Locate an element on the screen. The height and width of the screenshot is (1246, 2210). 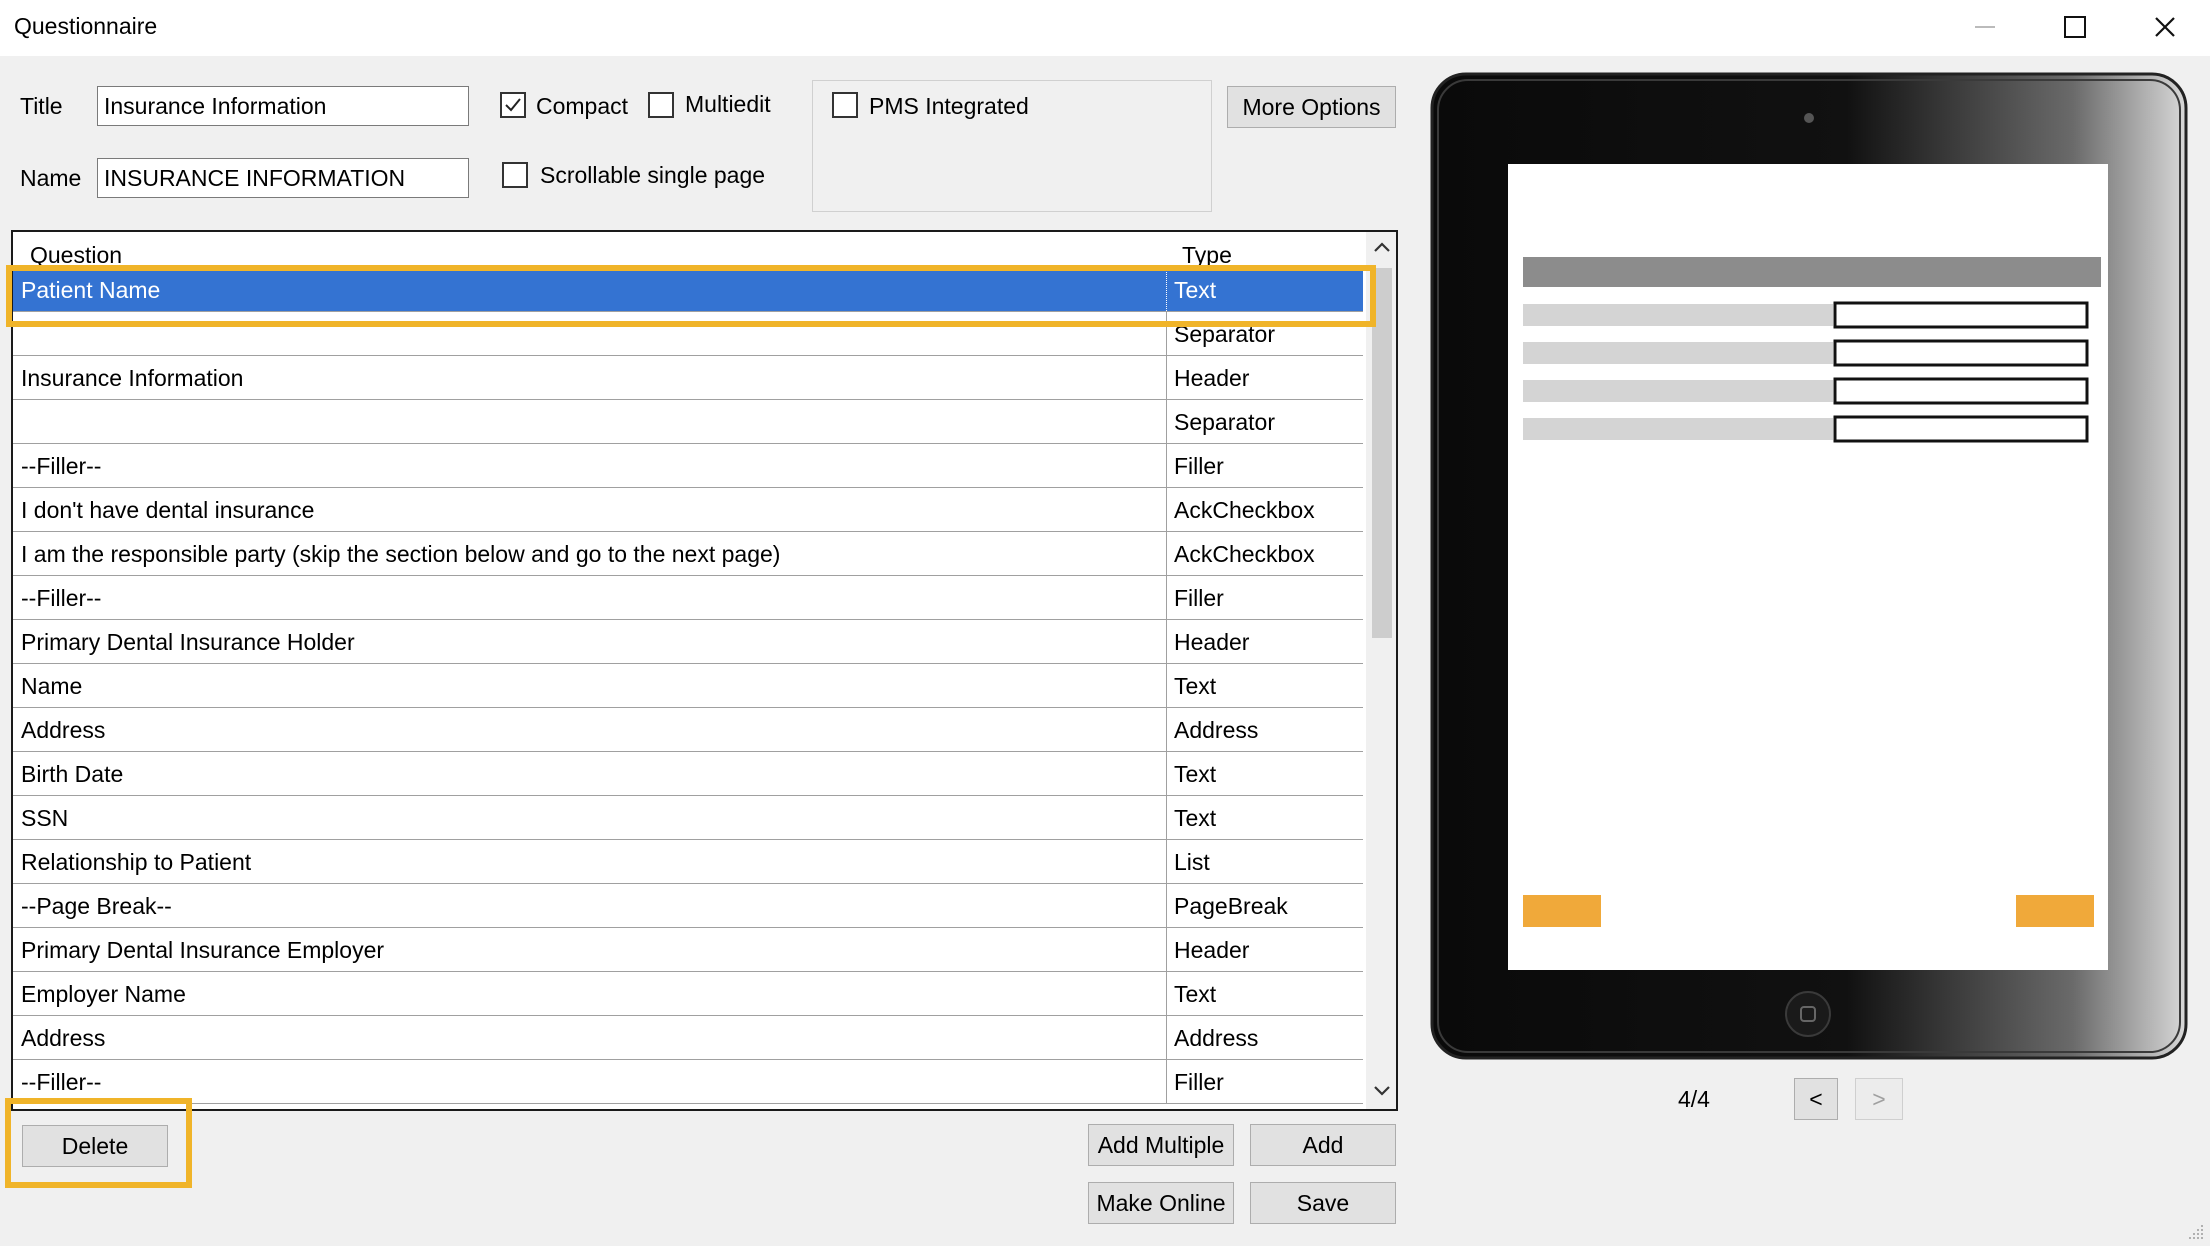
preview-back-button is located at coordinates (1562, 911).